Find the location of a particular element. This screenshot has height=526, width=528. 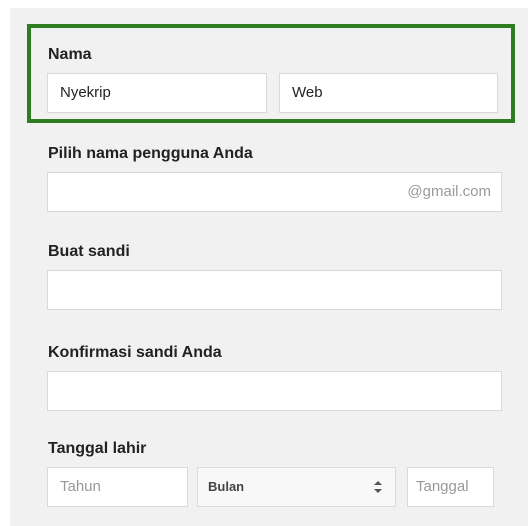

confirm-password-label: Konfirmasi sandi Anda is located at coordinates (135, 352).